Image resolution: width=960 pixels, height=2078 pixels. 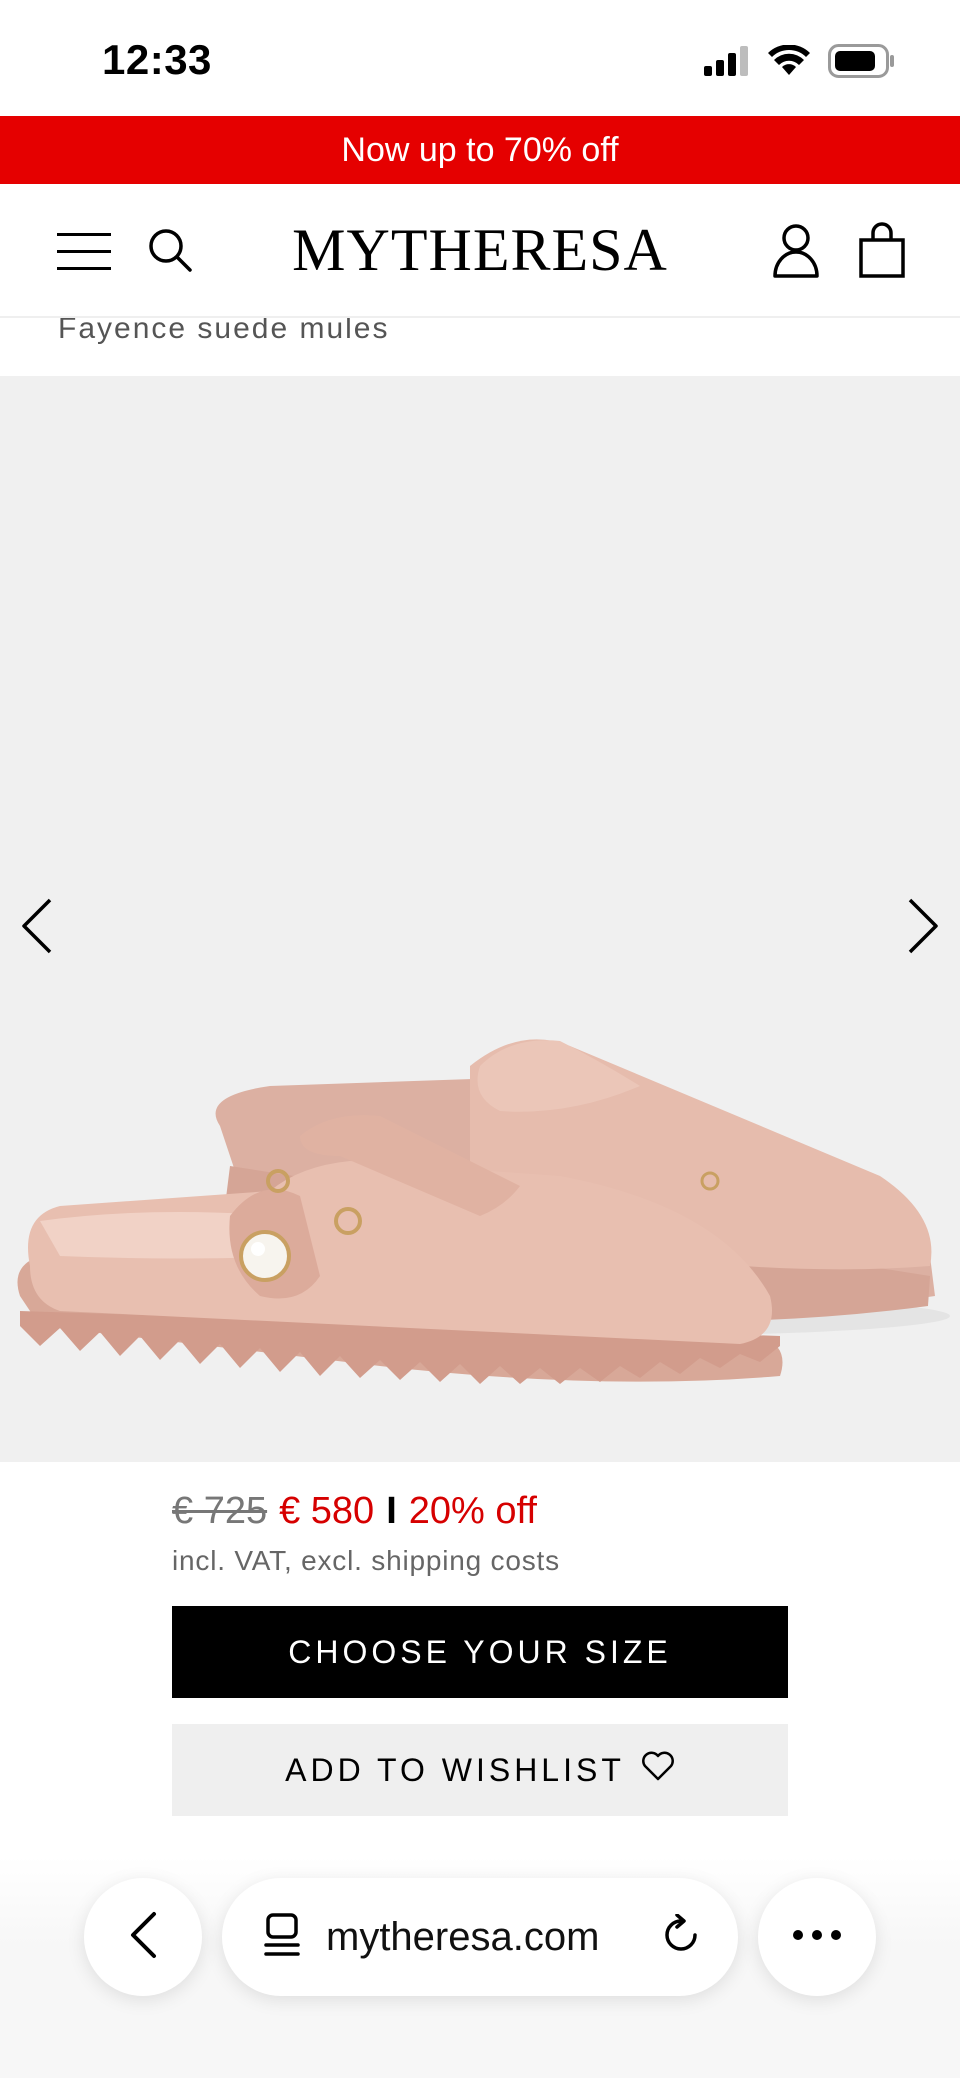 I want to click on status-icons, so click(x=800, y=63).